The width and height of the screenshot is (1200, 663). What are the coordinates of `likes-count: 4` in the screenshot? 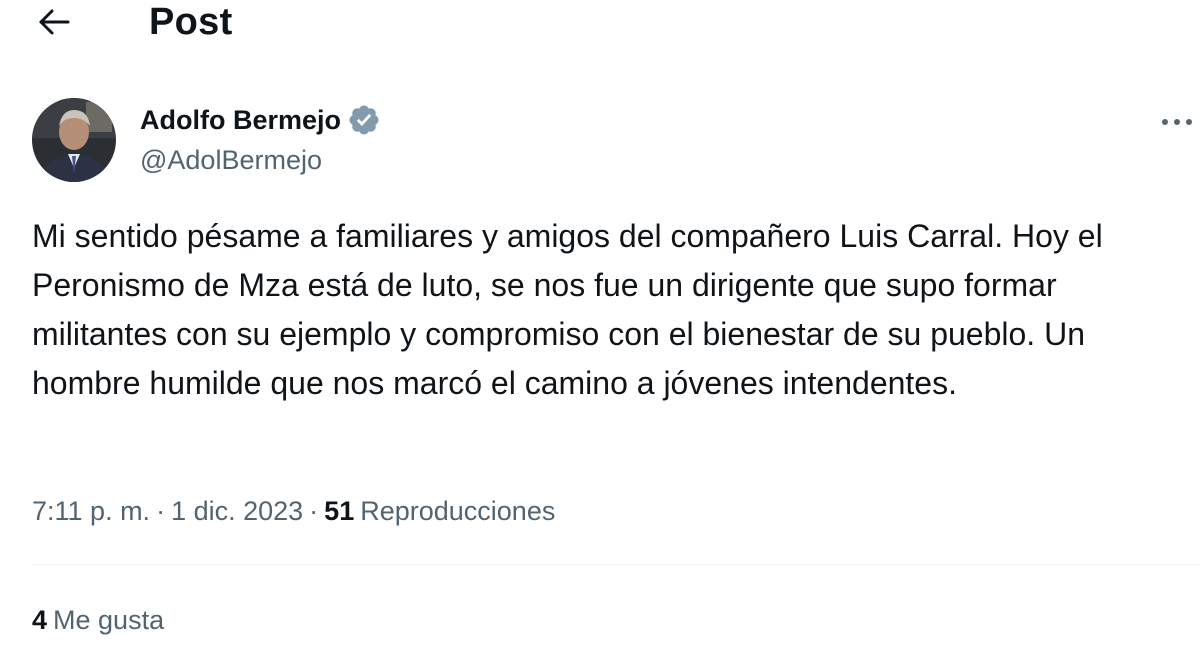 It's located at (40, 620).